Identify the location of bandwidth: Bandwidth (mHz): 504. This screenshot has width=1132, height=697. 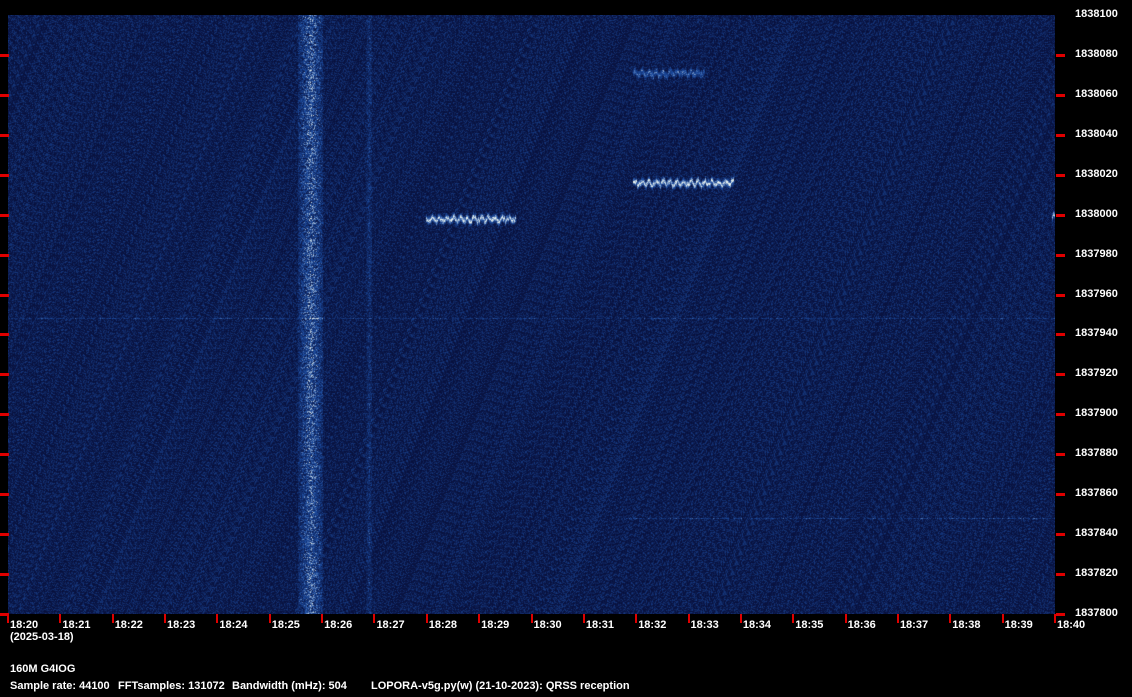
(289, 686).